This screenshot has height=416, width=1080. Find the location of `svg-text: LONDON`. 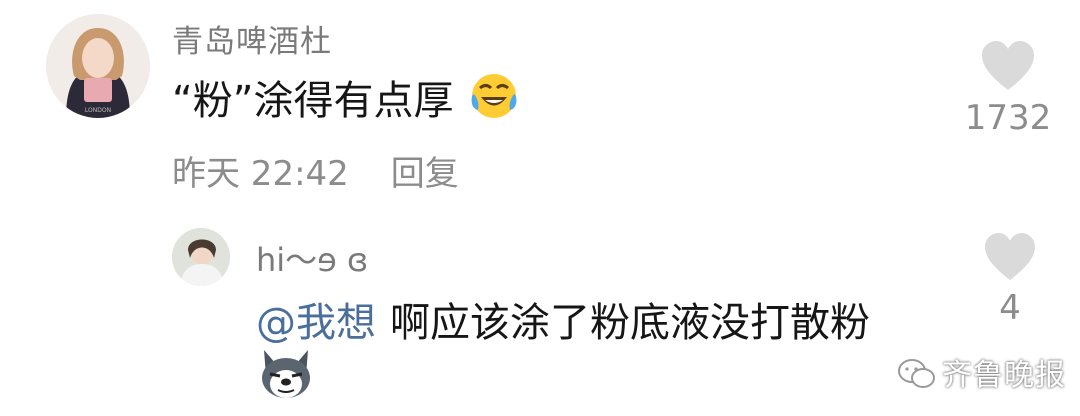

svg-text: LONDON is located at coordinates (98, 110).